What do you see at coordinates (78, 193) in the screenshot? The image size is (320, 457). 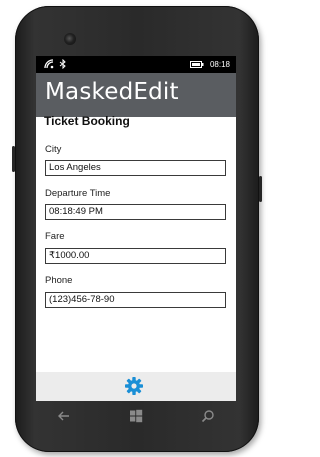 I see `departure-time-label: Departure Time` at bounding box center [78, 193].